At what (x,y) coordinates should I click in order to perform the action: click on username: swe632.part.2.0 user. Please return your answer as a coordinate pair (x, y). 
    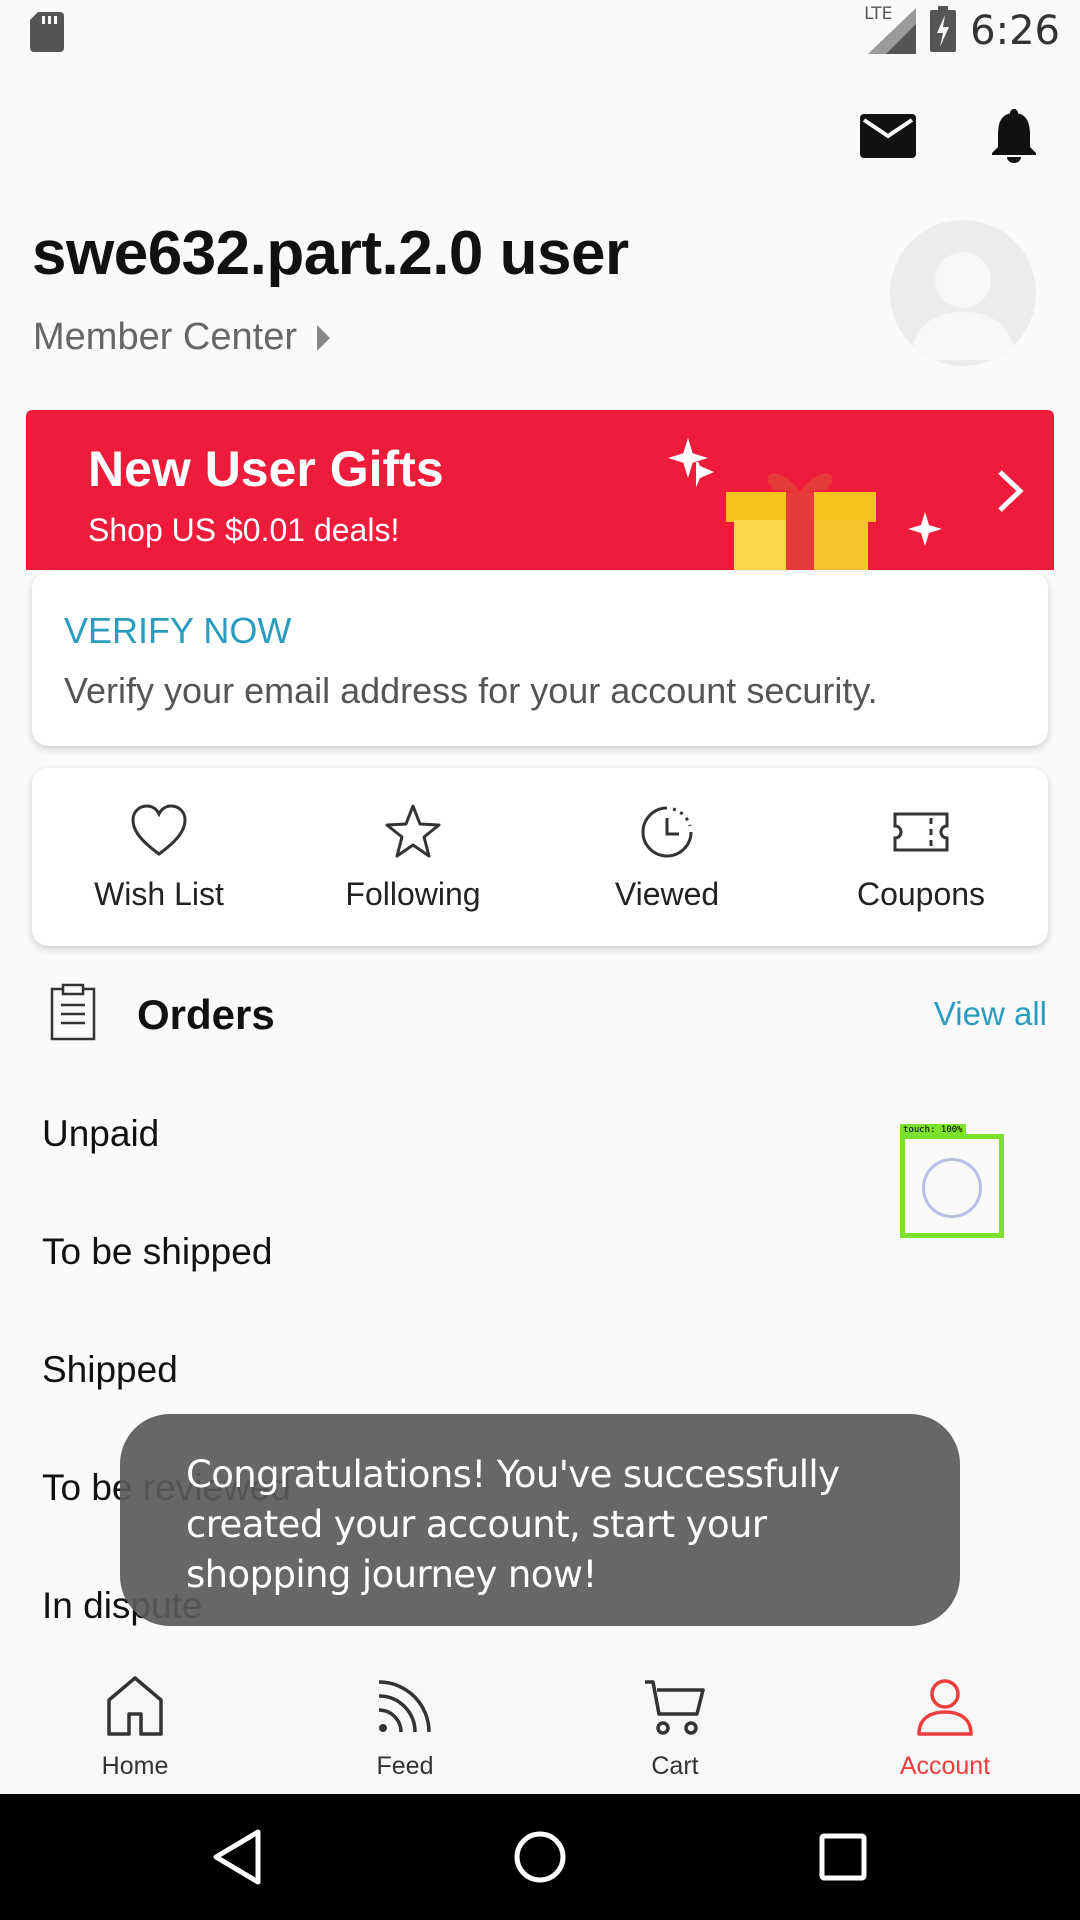
    Looking at the image, I should click on (330, 253).